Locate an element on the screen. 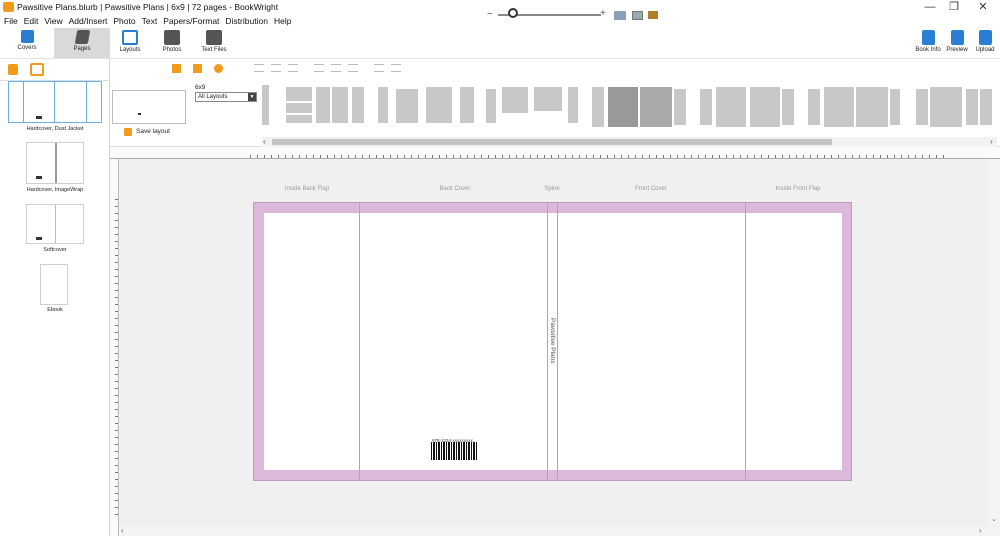 The height and width of the screenshot is (536, 1000). book-info-label: Book Info is located at coordinates (928, 50).